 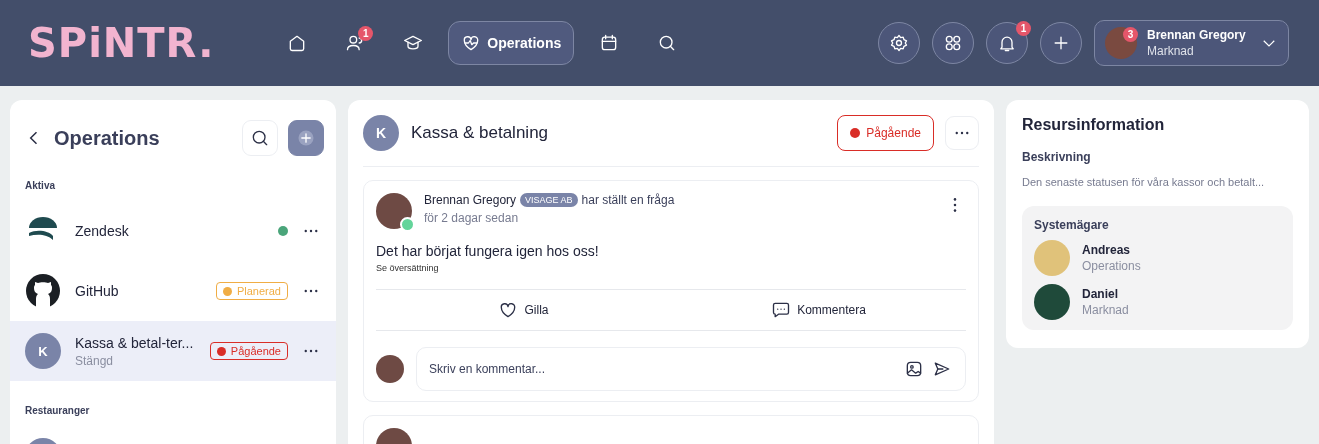 What do you see at coordinates (1100, 294) in the screenshot?
I see `owner-name: Daniel` at bounding box center [1100, 294].